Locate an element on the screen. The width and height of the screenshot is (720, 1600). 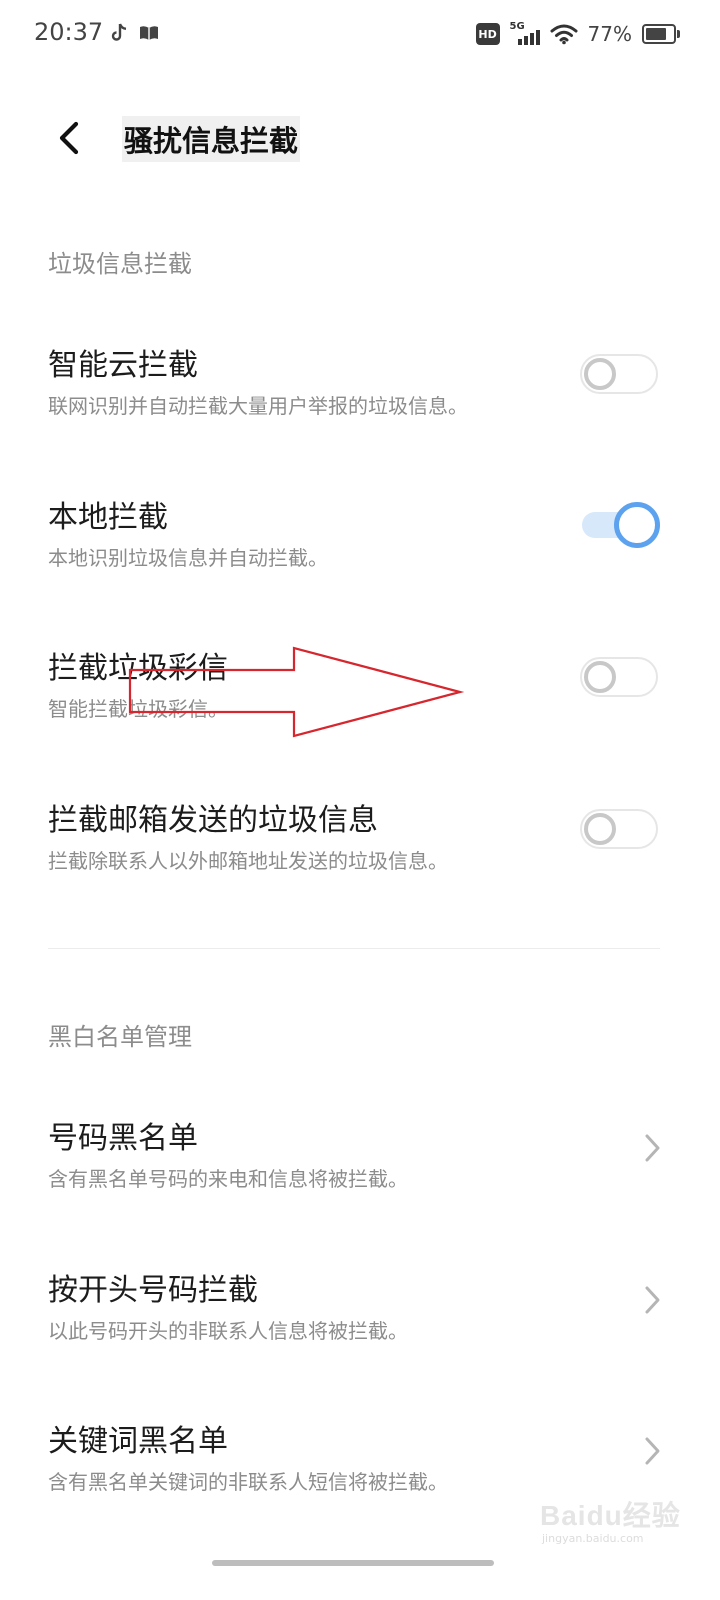
setting-row-spam-mms: 拦截垃圾彩信 智能拦截垃圾彩信。 is located at coordinates (360, 708).